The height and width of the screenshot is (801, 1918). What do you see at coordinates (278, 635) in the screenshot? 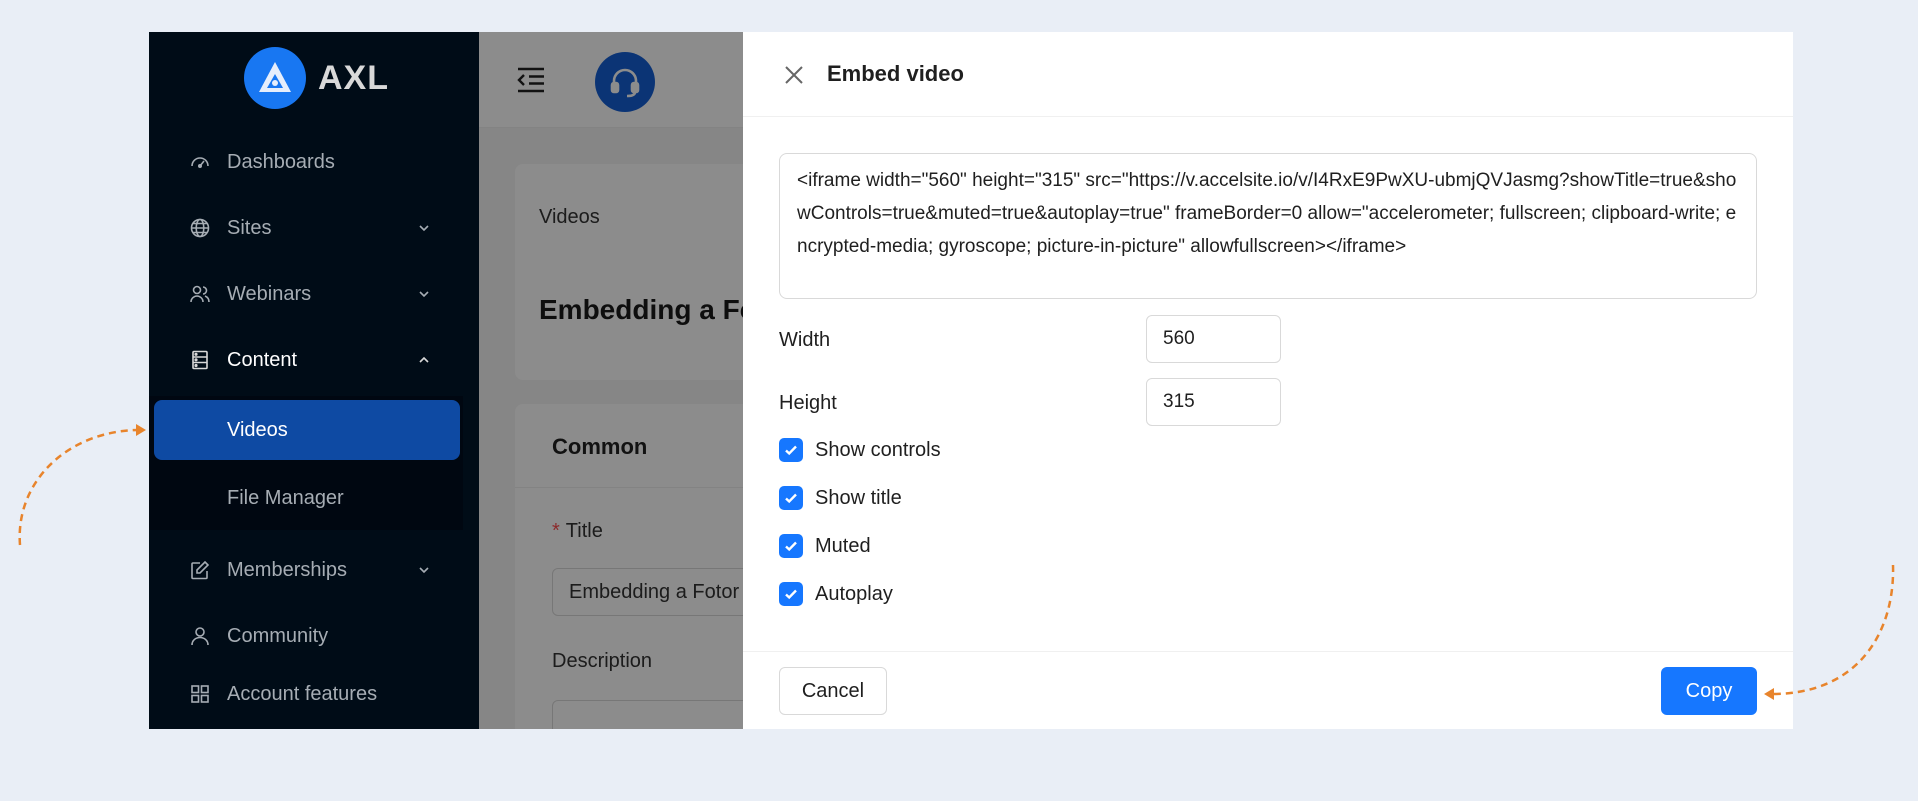
I see `sidebar-item-label: Community` at bounding box center [278, 635].